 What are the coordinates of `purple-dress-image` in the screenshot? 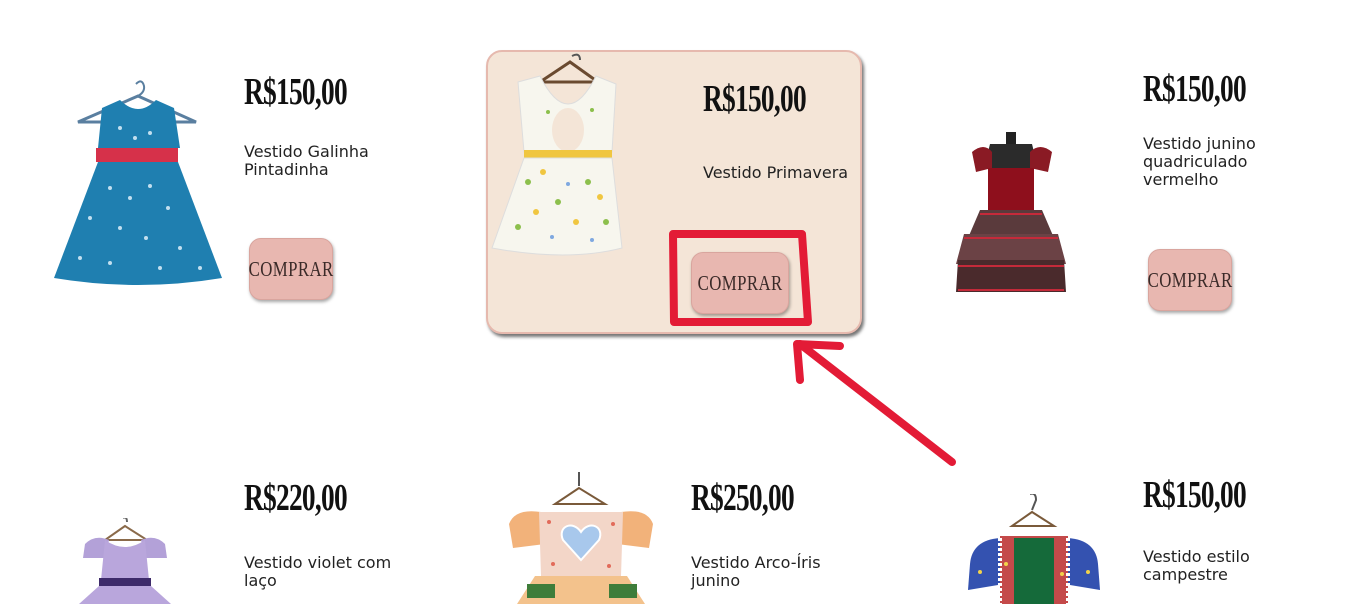 It's located at (125, 561).